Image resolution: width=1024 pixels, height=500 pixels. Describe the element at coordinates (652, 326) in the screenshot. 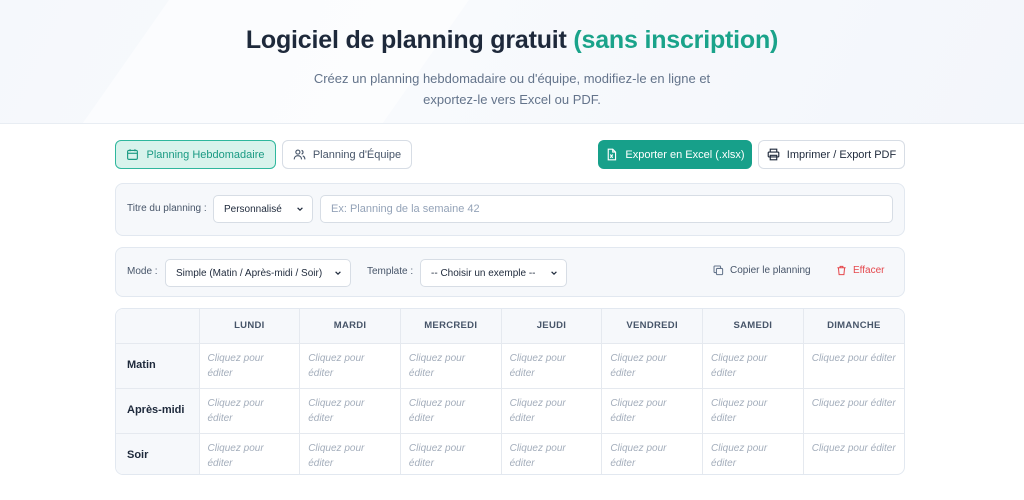

I see `day-header: VENDREDI` at that location.